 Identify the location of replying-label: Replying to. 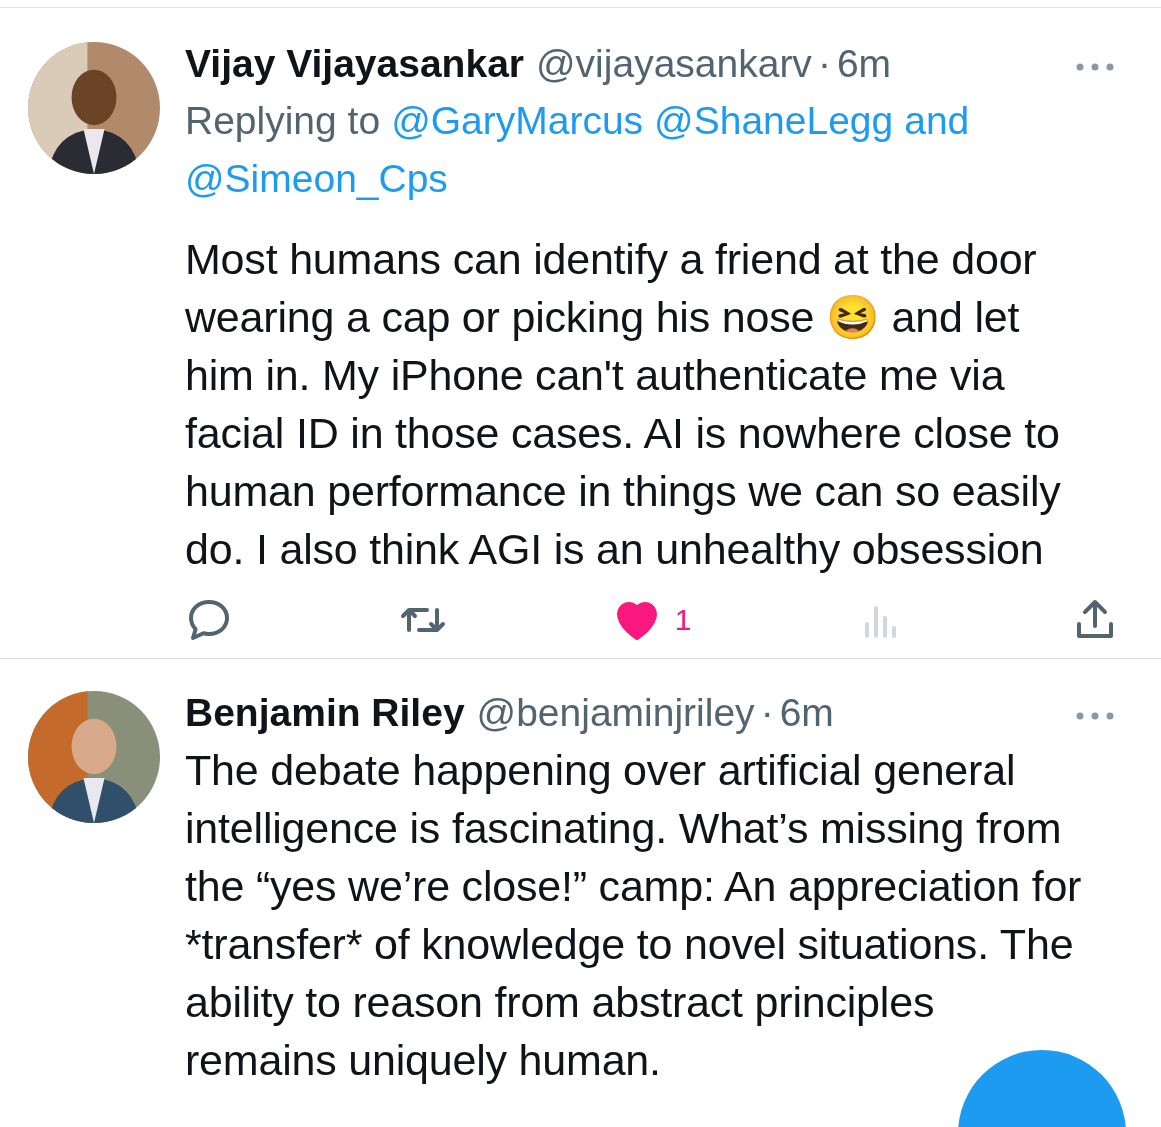
(283, 121).